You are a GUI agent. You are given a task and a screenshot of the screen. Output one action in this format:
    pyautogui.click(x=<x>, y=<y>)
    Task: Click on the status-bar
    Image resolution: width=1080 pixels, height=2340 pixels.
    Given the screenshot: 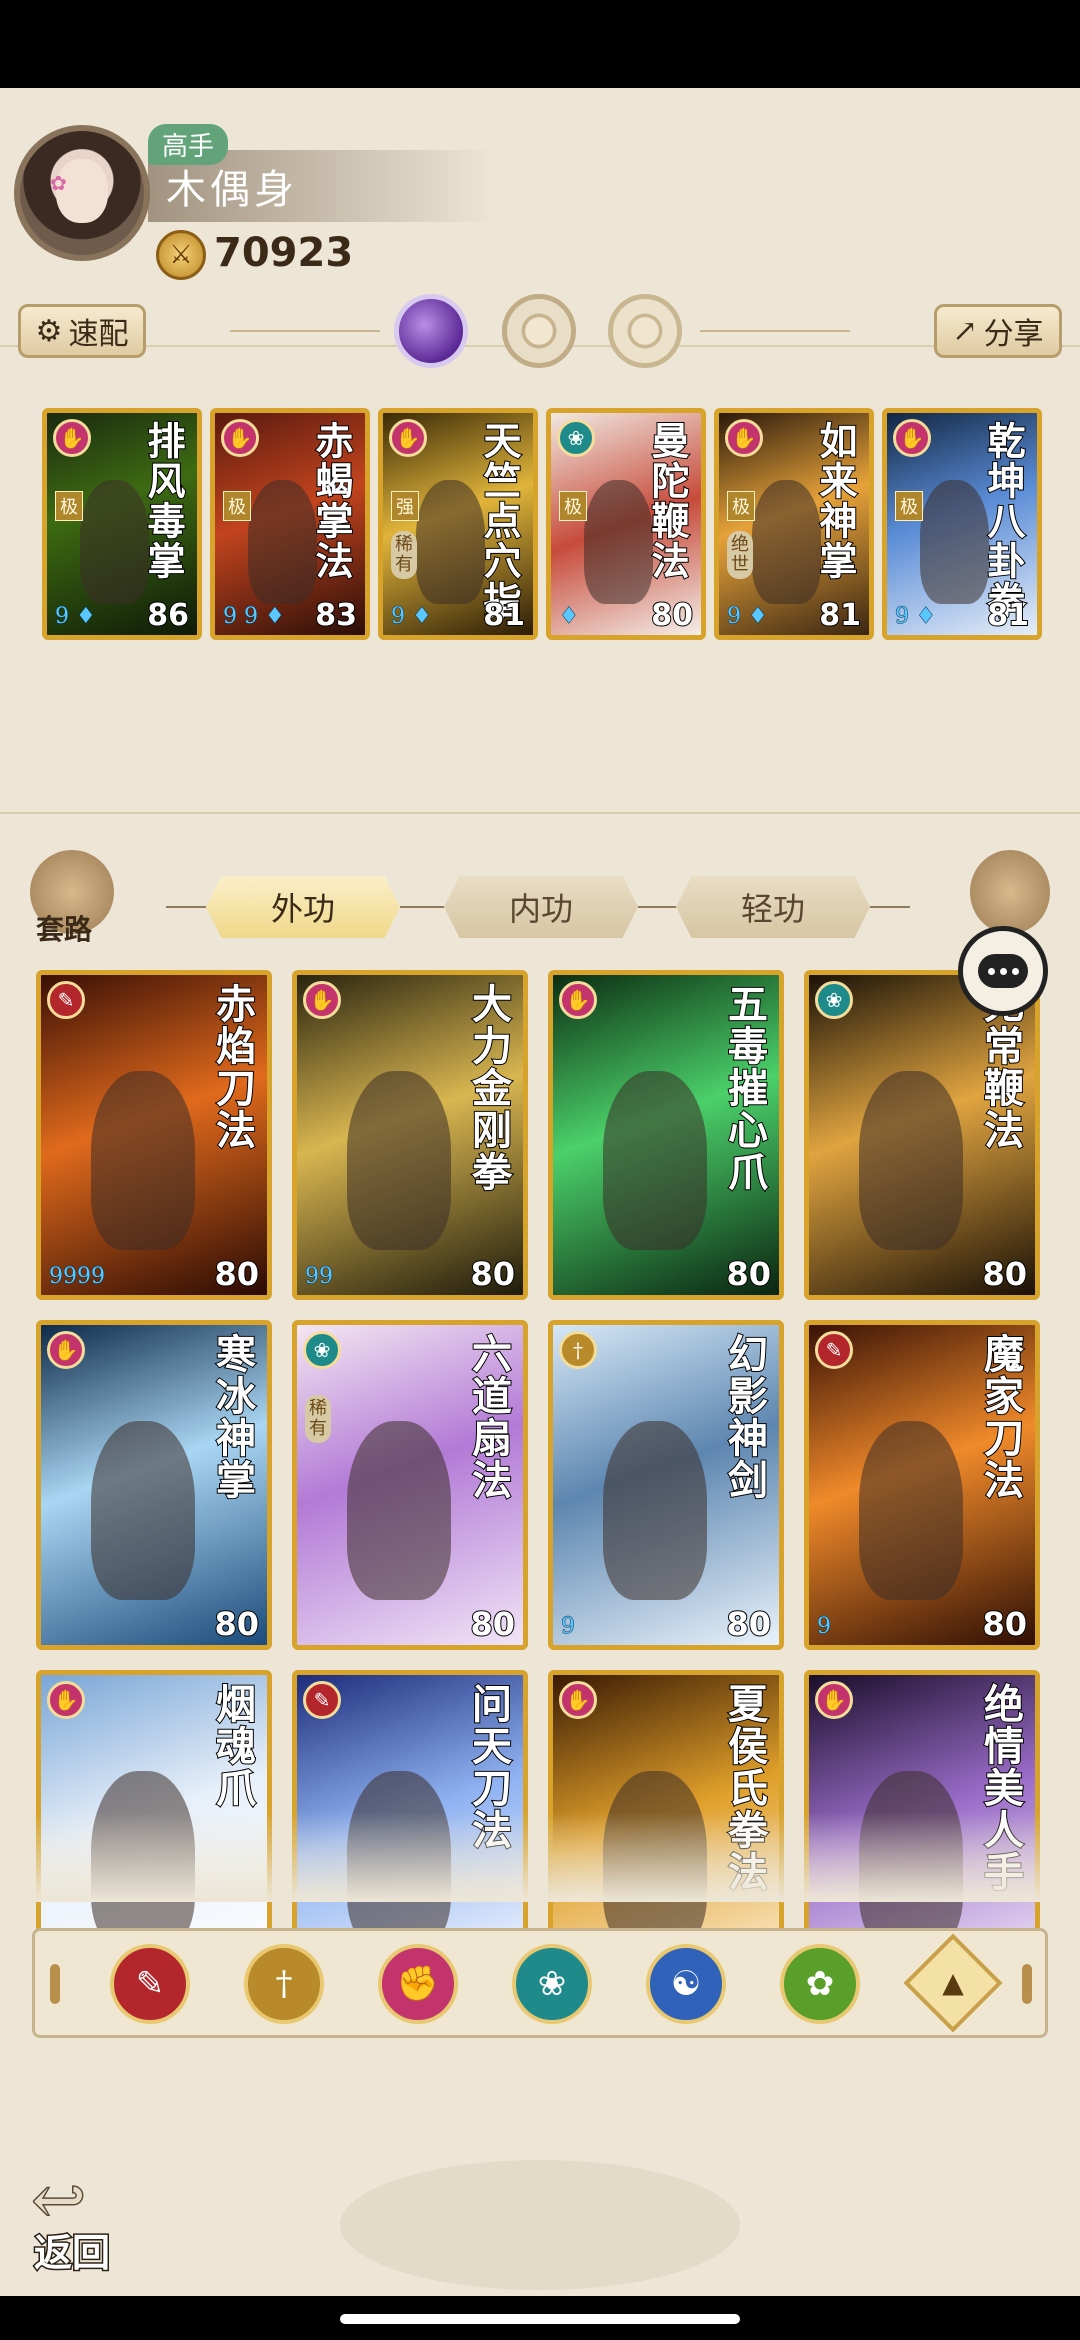 What is the action you would take?
    pyautogui.click(x=540, y=44)
    